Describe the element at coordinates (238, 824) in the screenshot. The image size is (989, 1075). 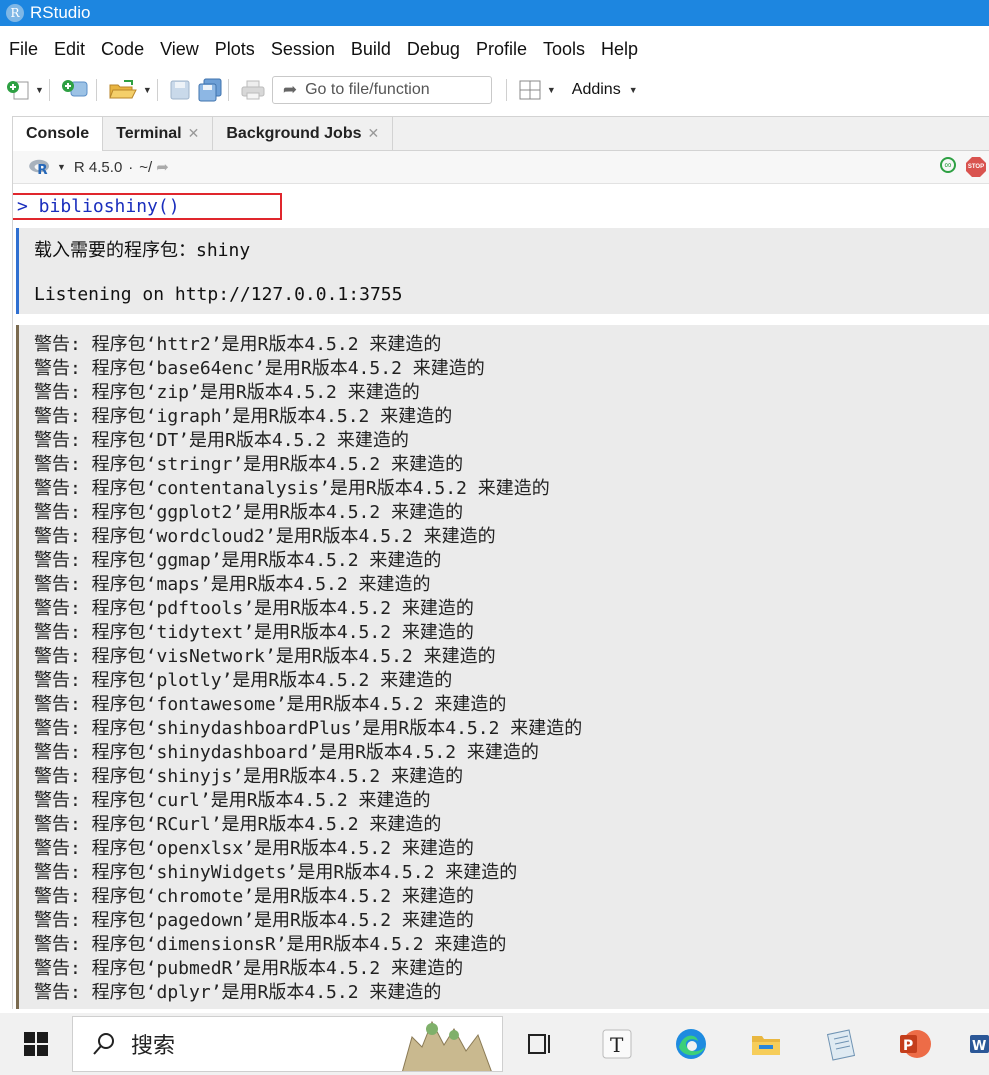
I see `warning-line: 警告: 程序包‘RCurl’是用R版本4.5.2 来建造的` at that location.